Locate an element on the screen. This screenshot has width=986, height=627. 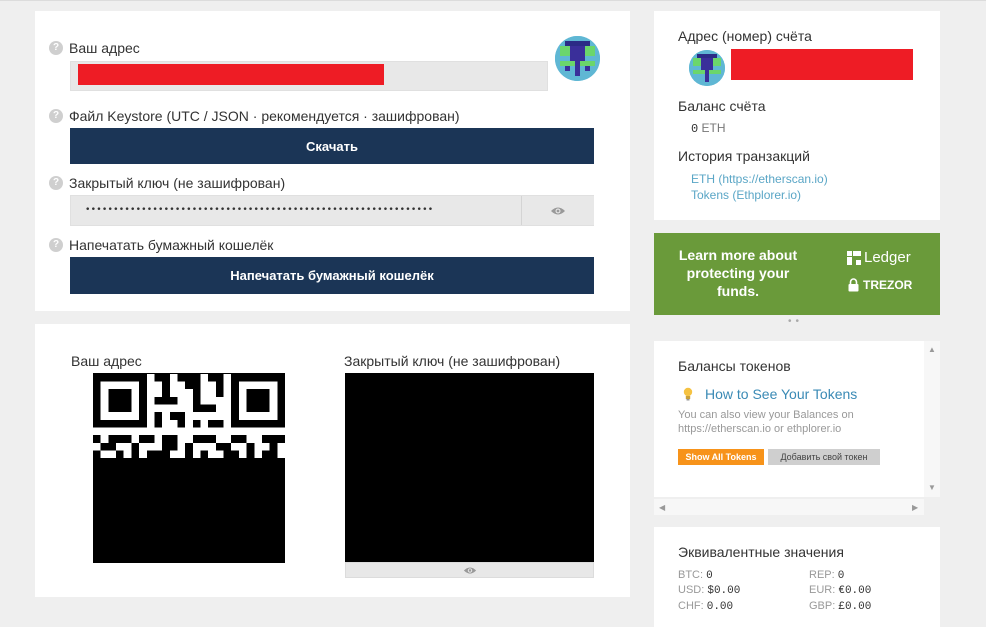
top-border is located at coordinates (493, 0).